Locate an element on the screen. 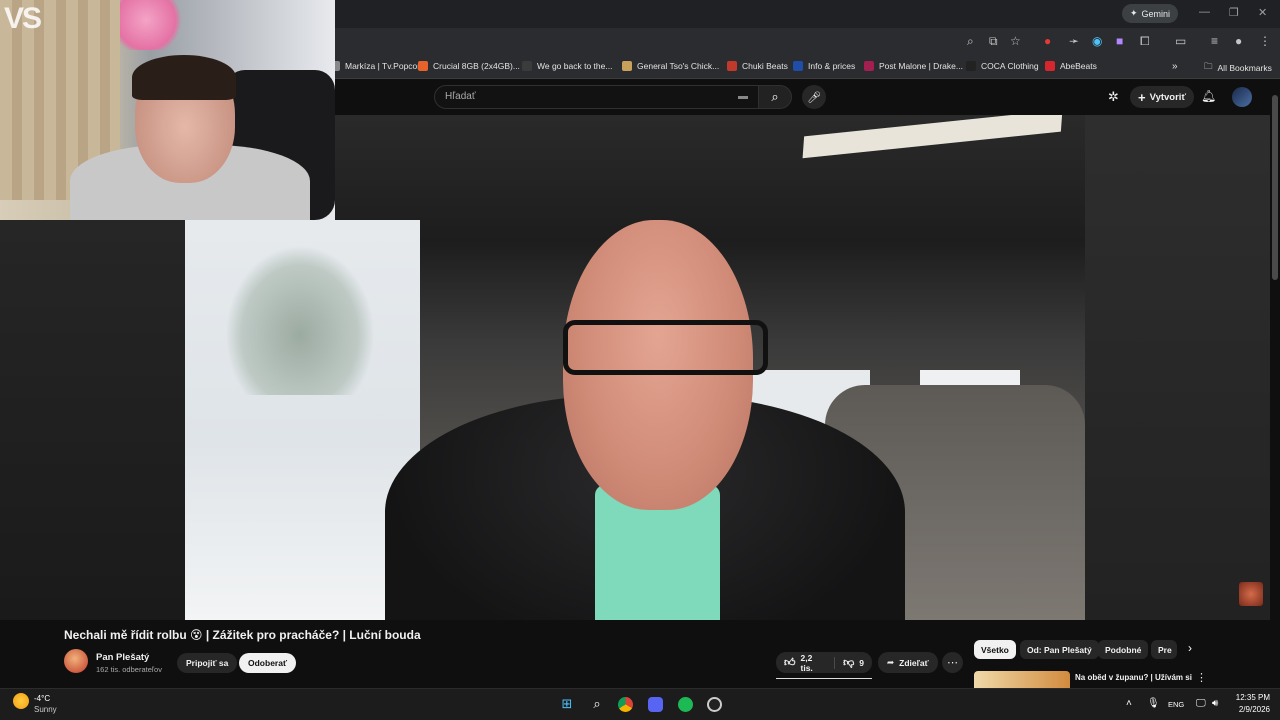 This screenshot has height=720, width=1280. scrollbar-thumb is located at coordinates (1275, 187).